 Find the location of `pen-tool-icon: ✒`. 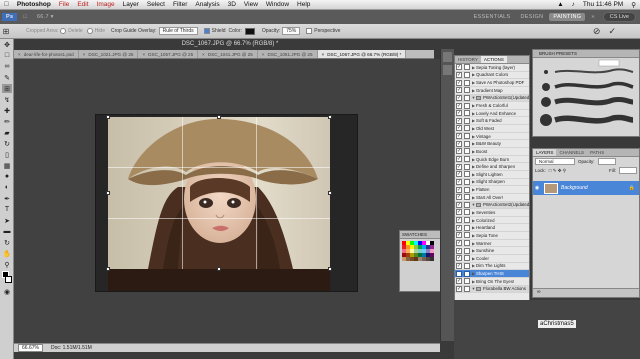

pen-tool-icon: ✒ is located at coordinates (7, 198).